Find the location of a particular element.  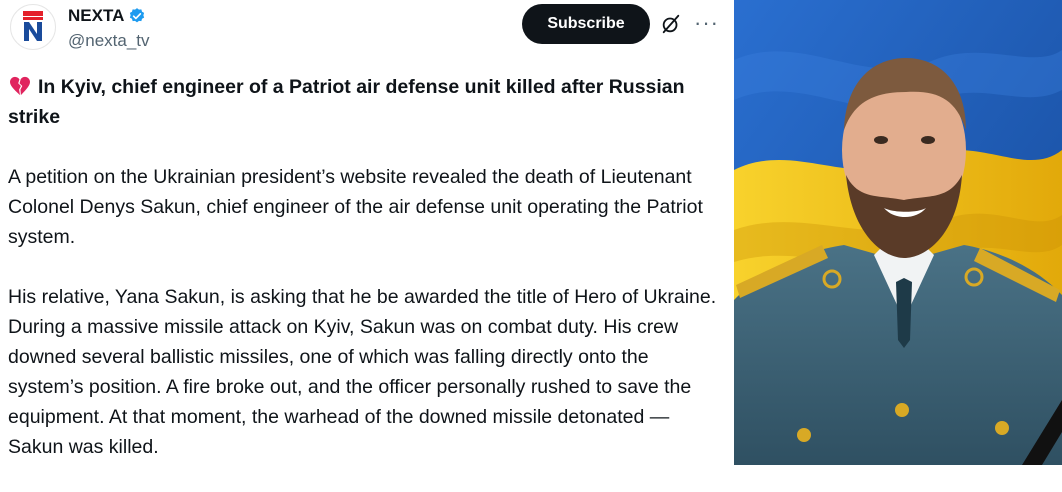

subscribe-button: Subscribe is located at coordinates (586, 24).